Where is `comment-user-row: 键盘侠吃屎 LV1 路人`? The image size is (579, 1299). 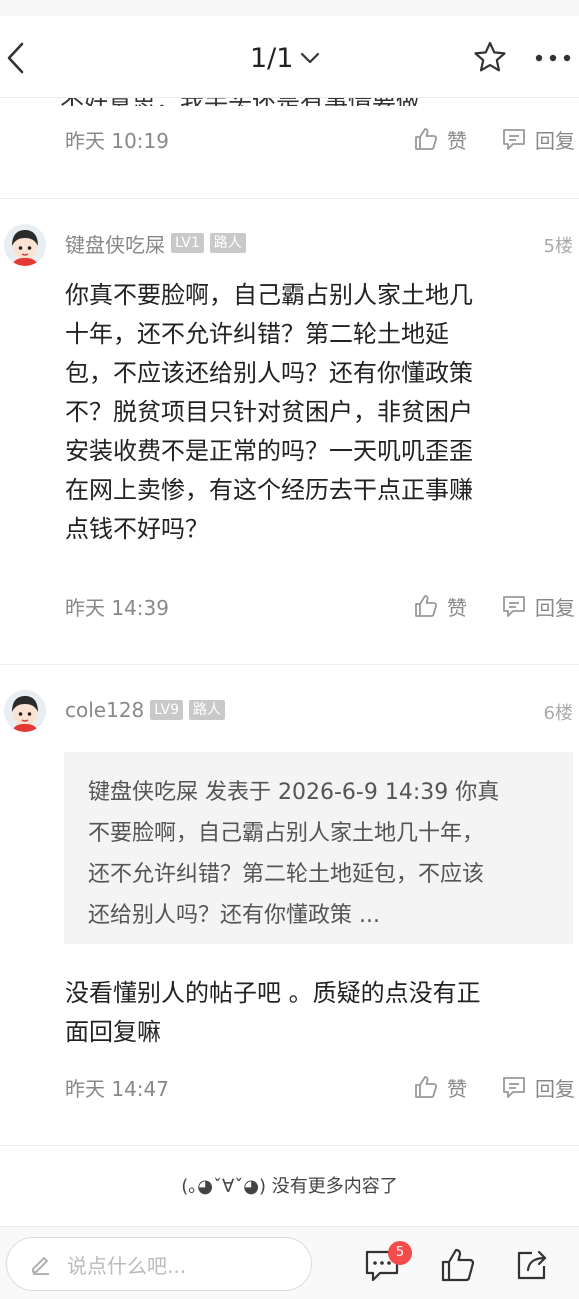
comment-user-row: 键盘侠吃屎 LV1 路人 is located at coordinates (155, 243).